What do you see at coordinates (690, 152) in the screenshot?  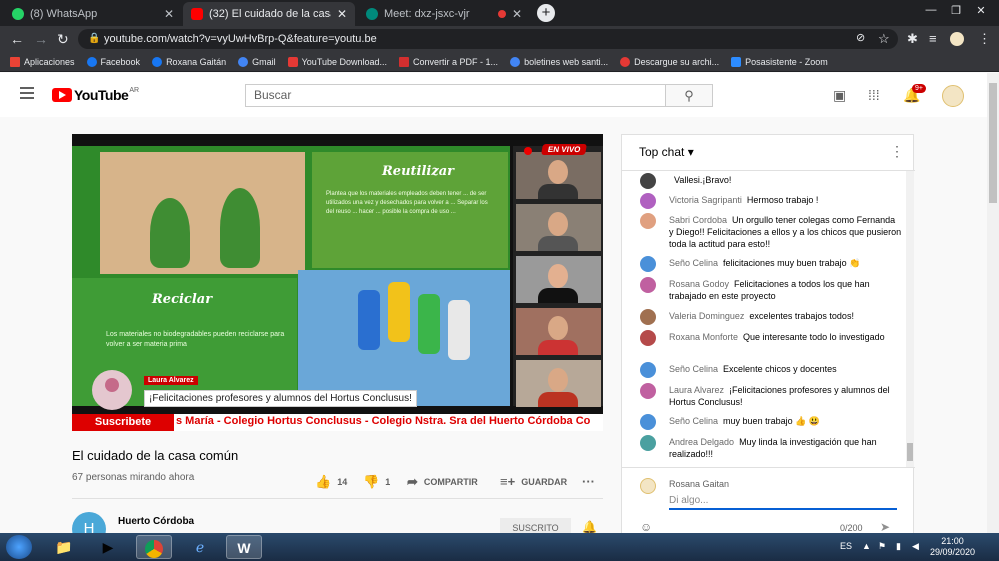 I see `dropdown-arrow-icon: ▾` at bounding box center [690, 152].